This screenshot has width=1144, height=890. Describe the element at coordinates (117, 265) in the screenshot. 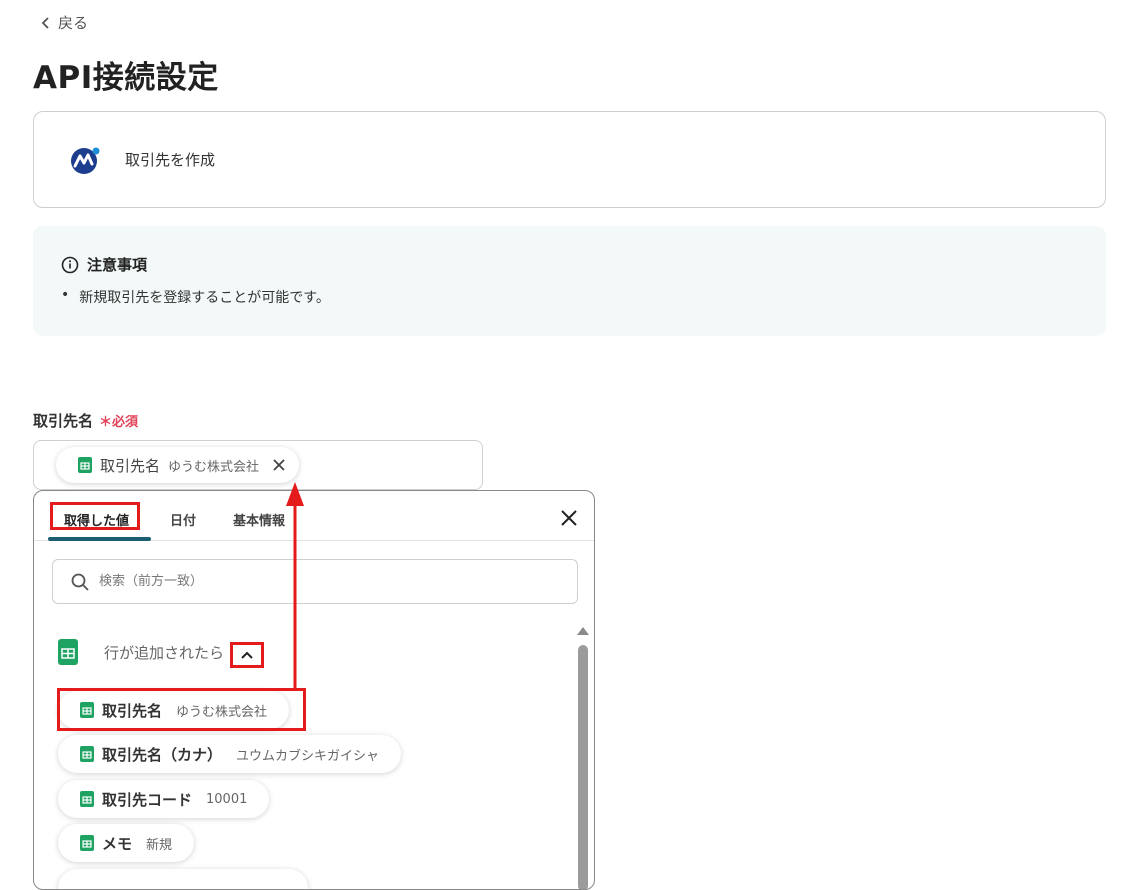

I see `notice-title: 注意事項` at that location.